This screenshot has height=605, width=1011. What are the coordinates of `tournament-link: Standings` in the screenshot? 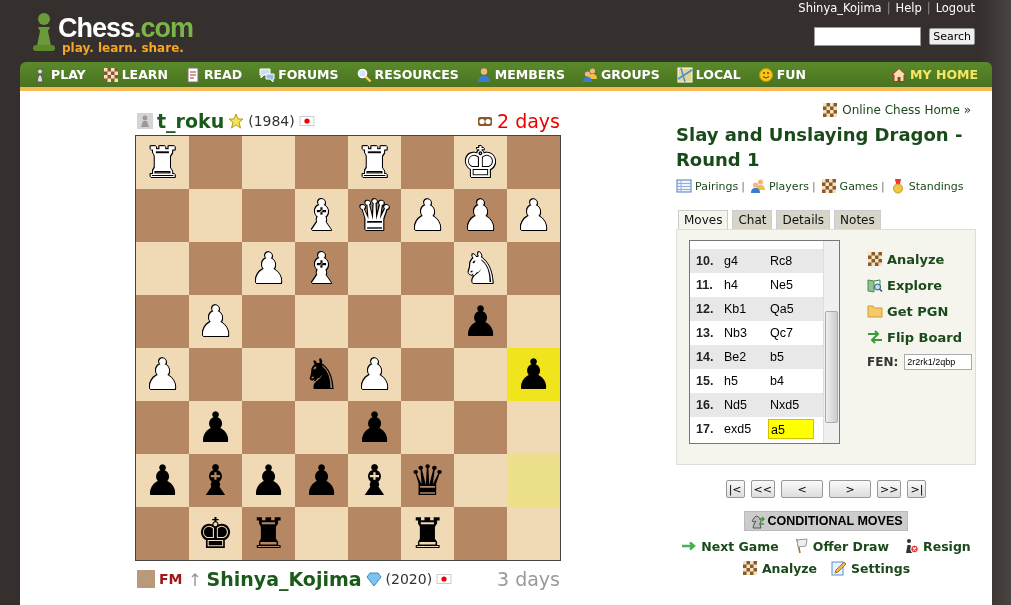 It's located at (936, 186).